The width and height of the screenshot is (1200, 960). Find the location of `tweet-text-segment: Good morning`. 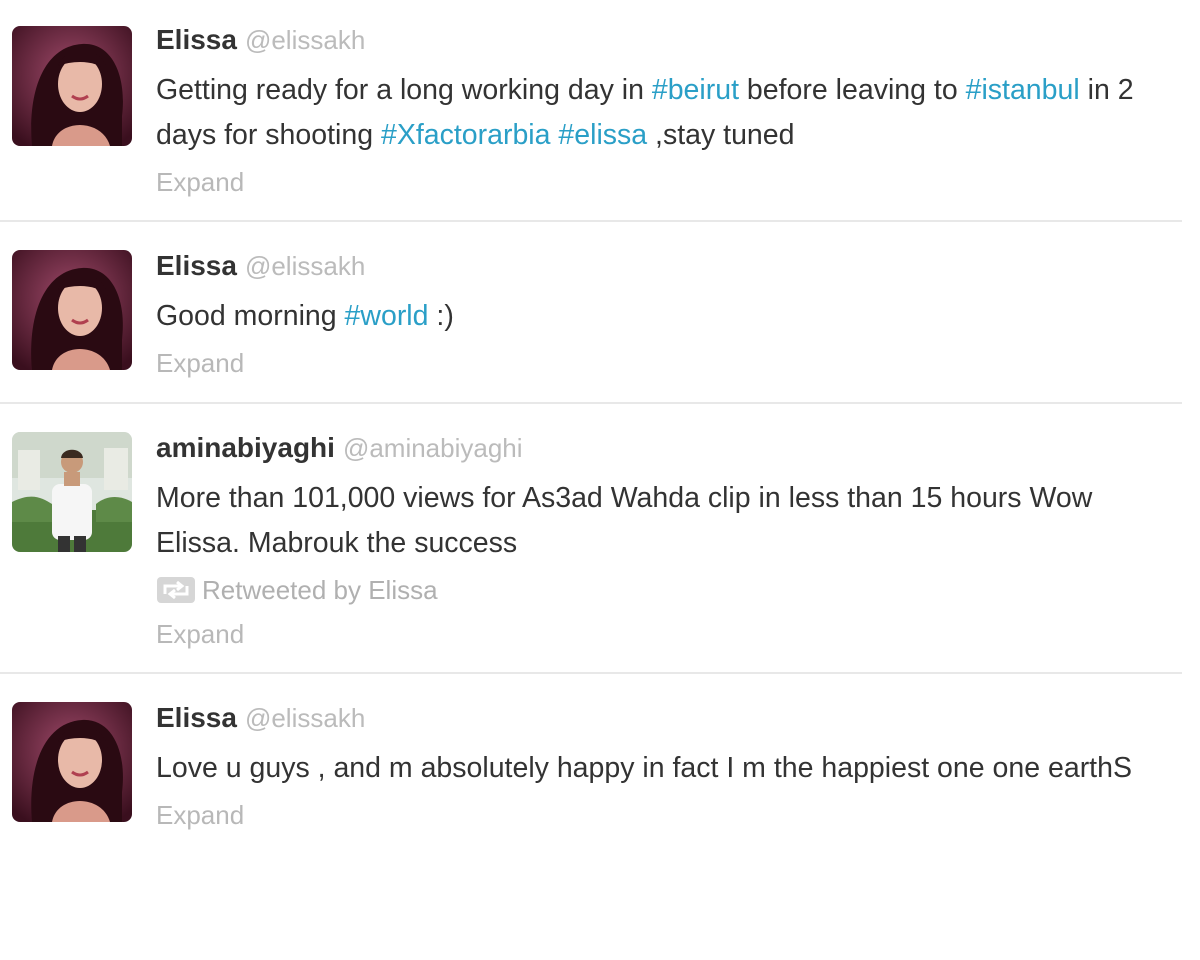

tweet-text-segment: Good morning is located at coordinates (250, 316).